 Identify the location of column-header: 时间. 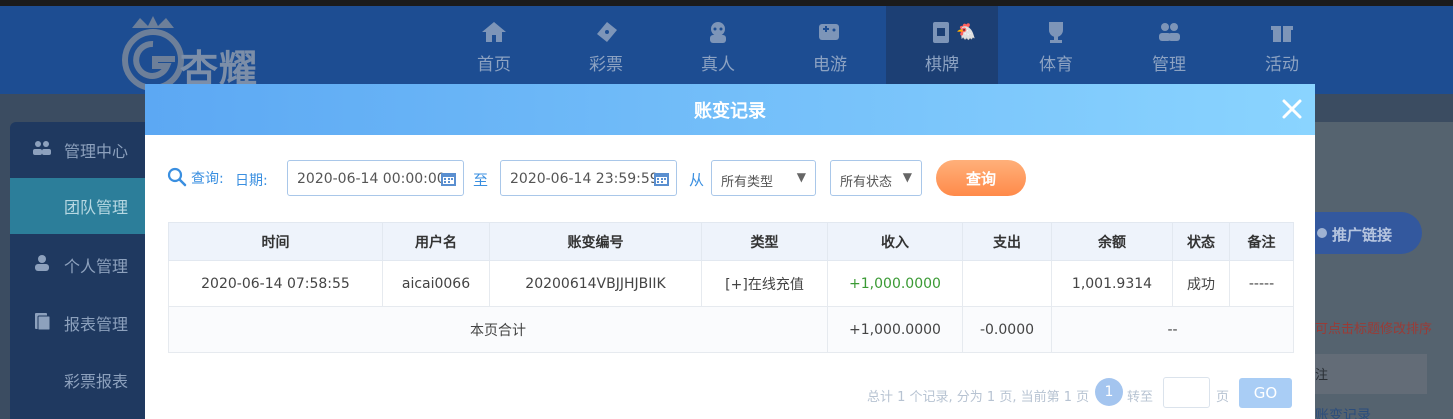
(275, 241).